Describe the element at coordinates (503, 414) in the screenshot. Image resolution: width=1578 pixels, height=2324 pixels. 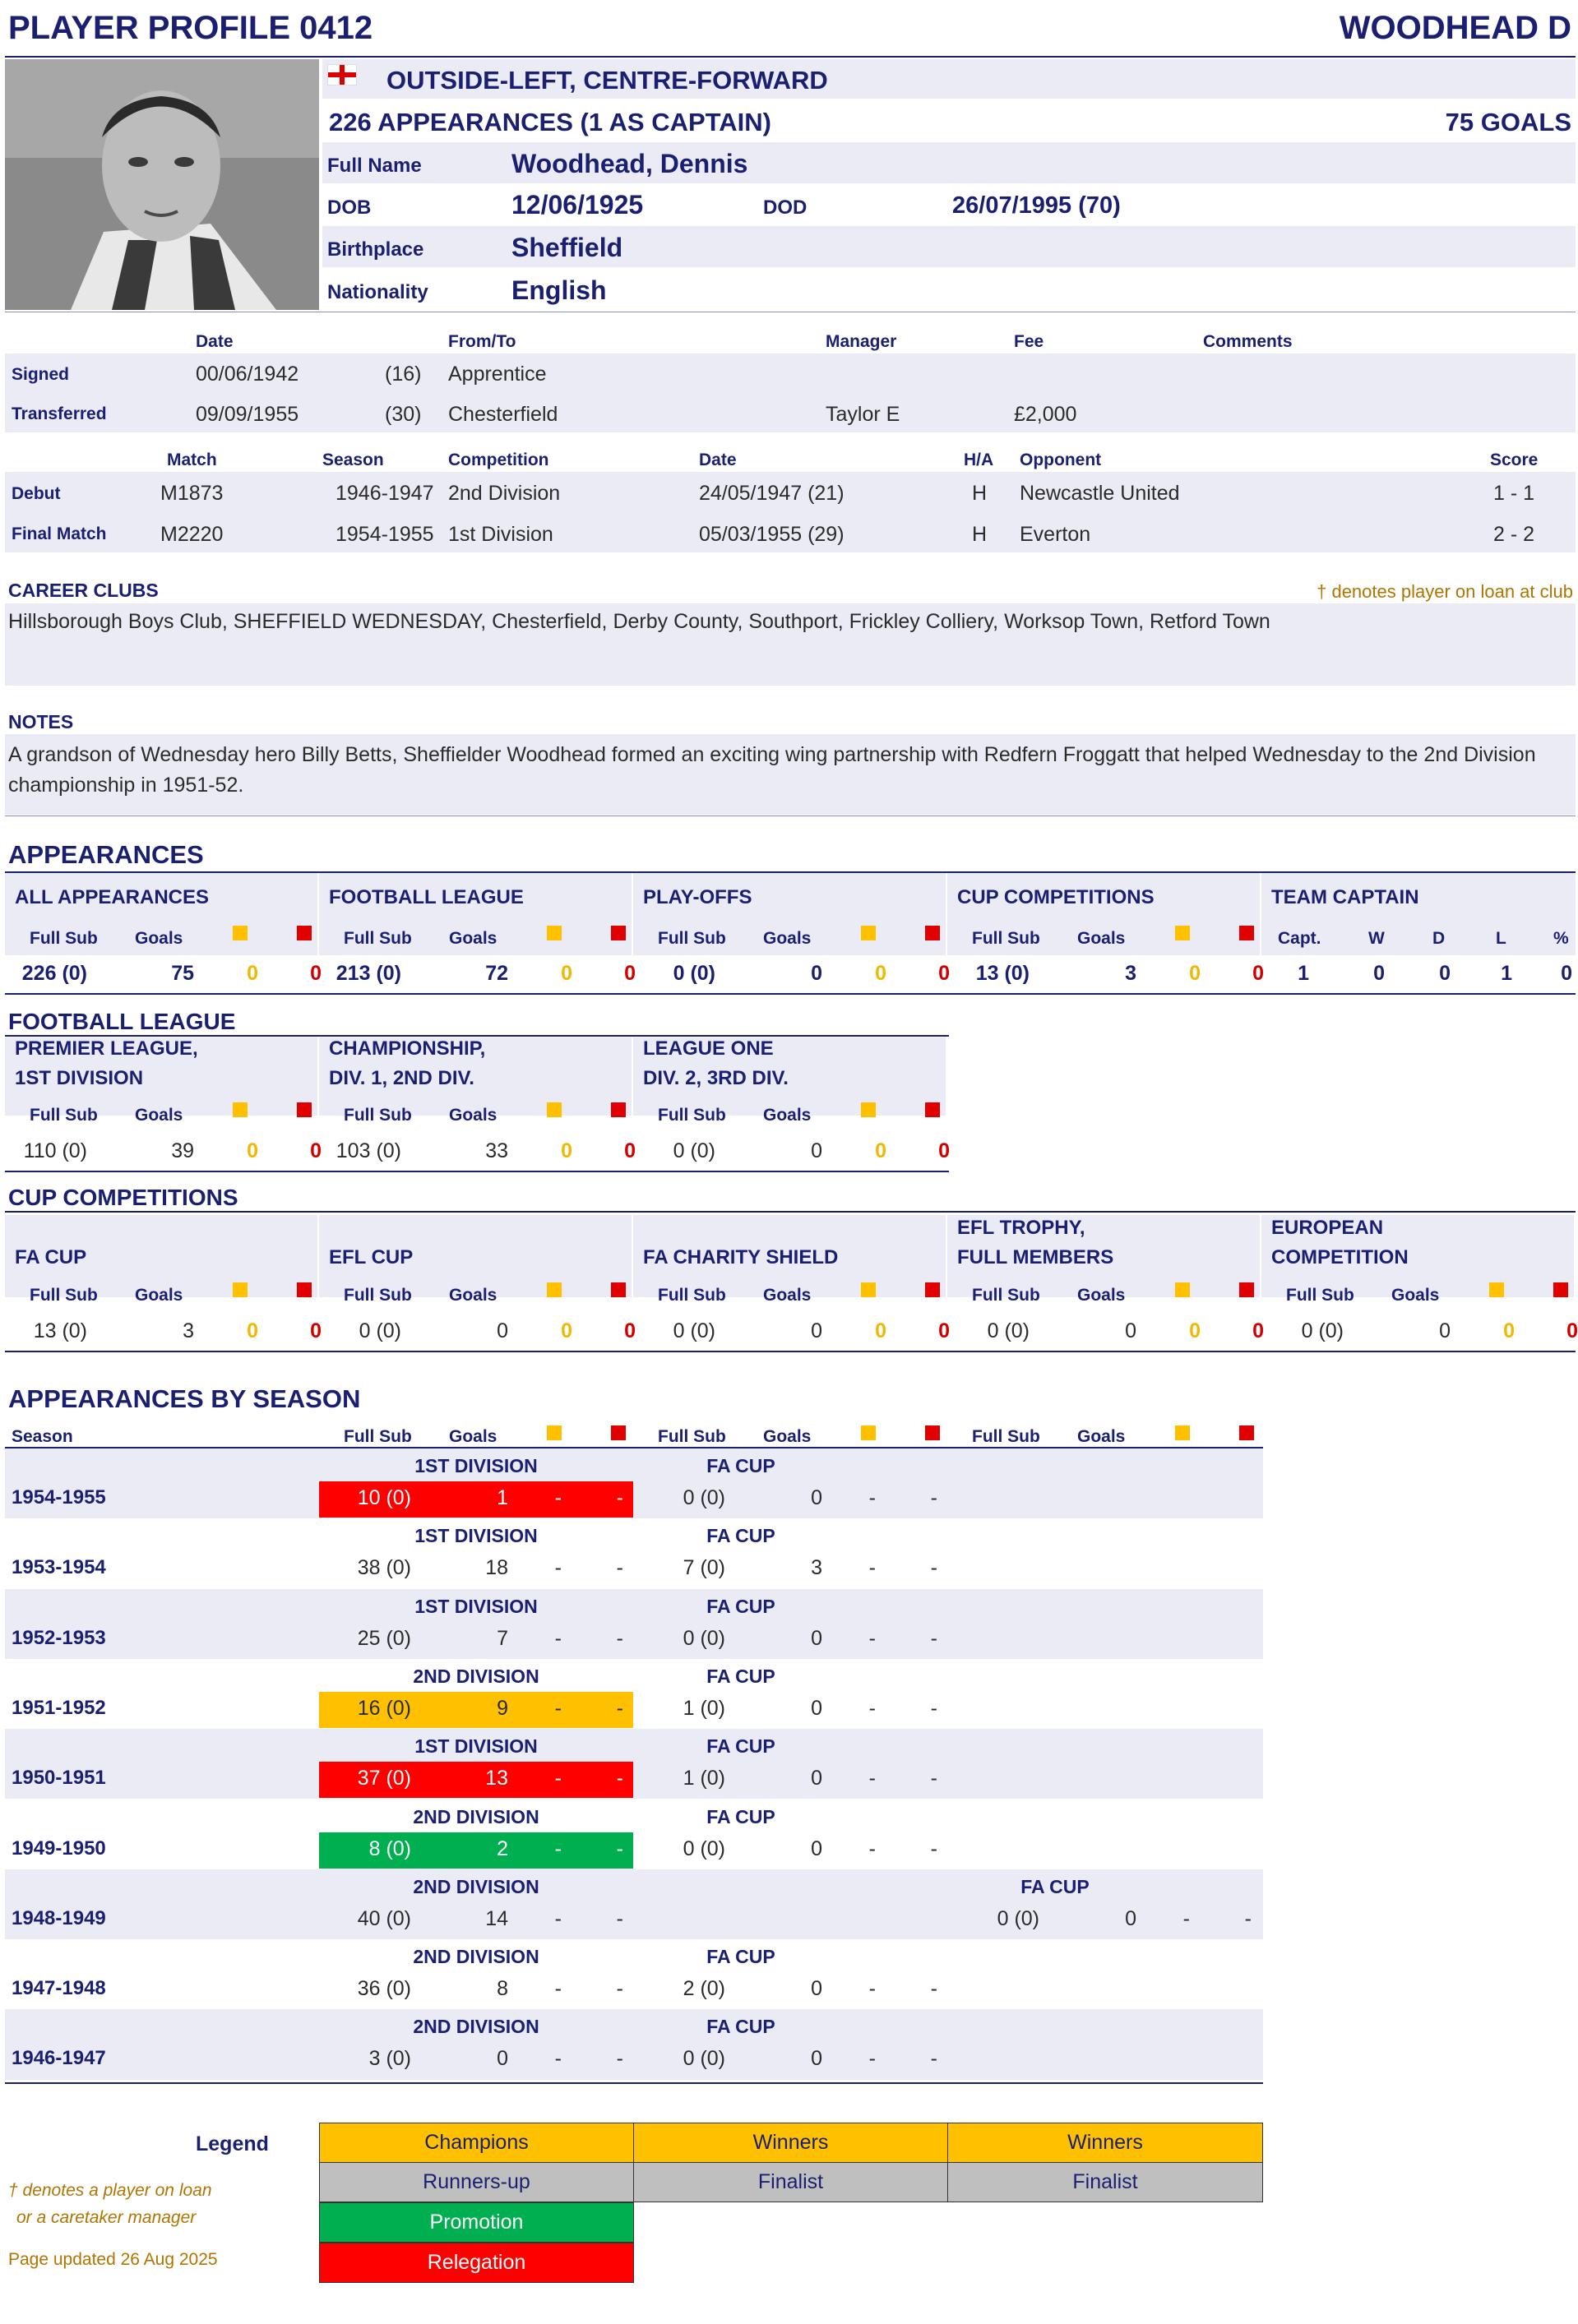
I see `transferred-to: Chesterfield` at that location.